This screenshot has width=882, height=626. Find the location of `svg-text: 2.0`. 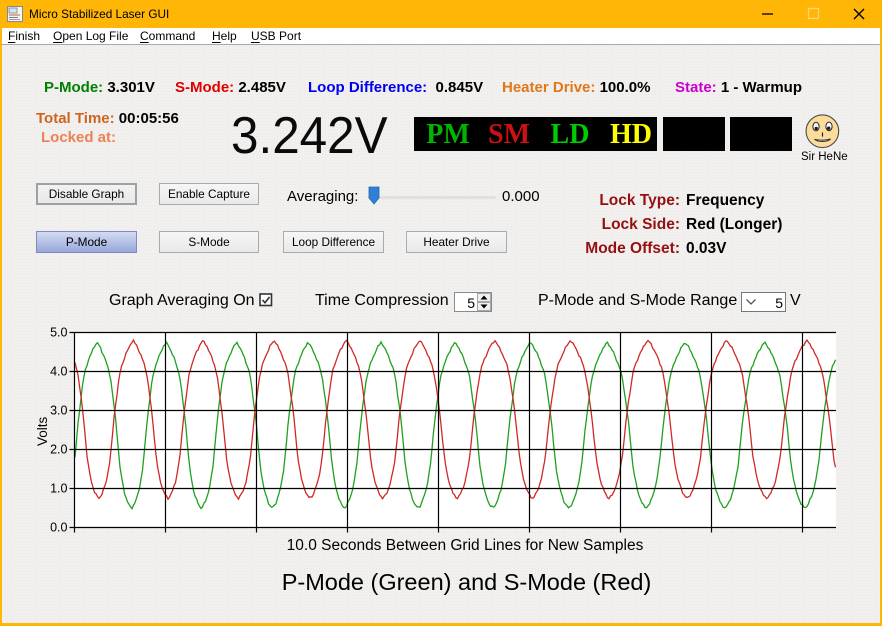

svg-text: 2.0 is located at coordinates (58, 450).